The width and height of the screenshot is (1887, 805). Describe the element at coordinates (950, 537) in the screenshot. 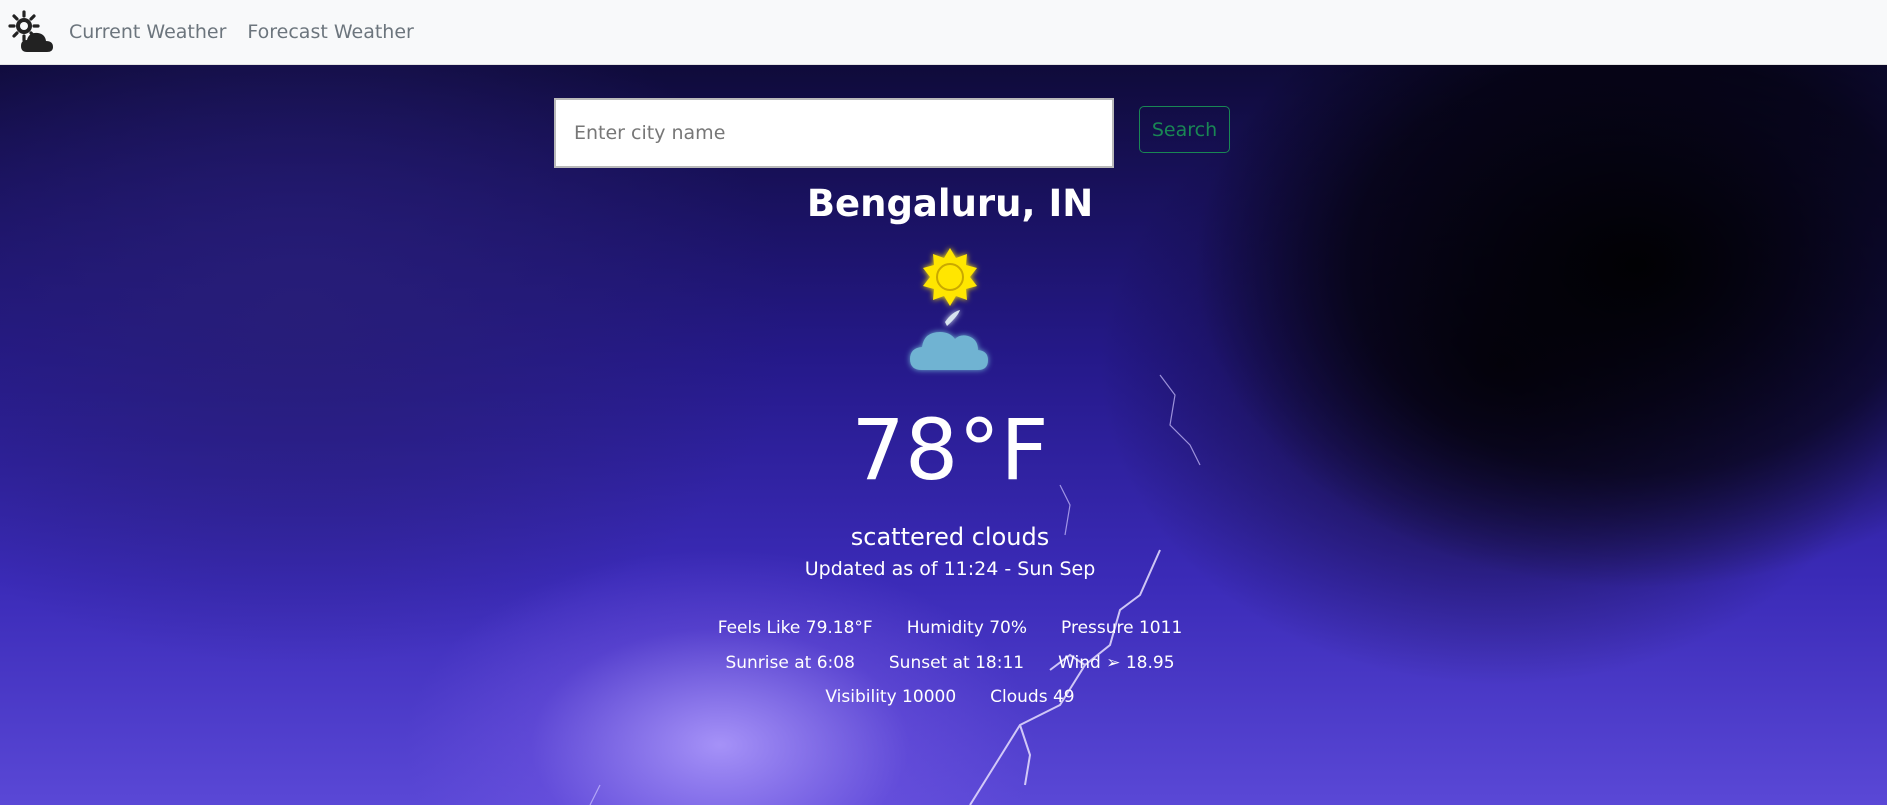

I see `weather-description: scattered clouds` at that location.